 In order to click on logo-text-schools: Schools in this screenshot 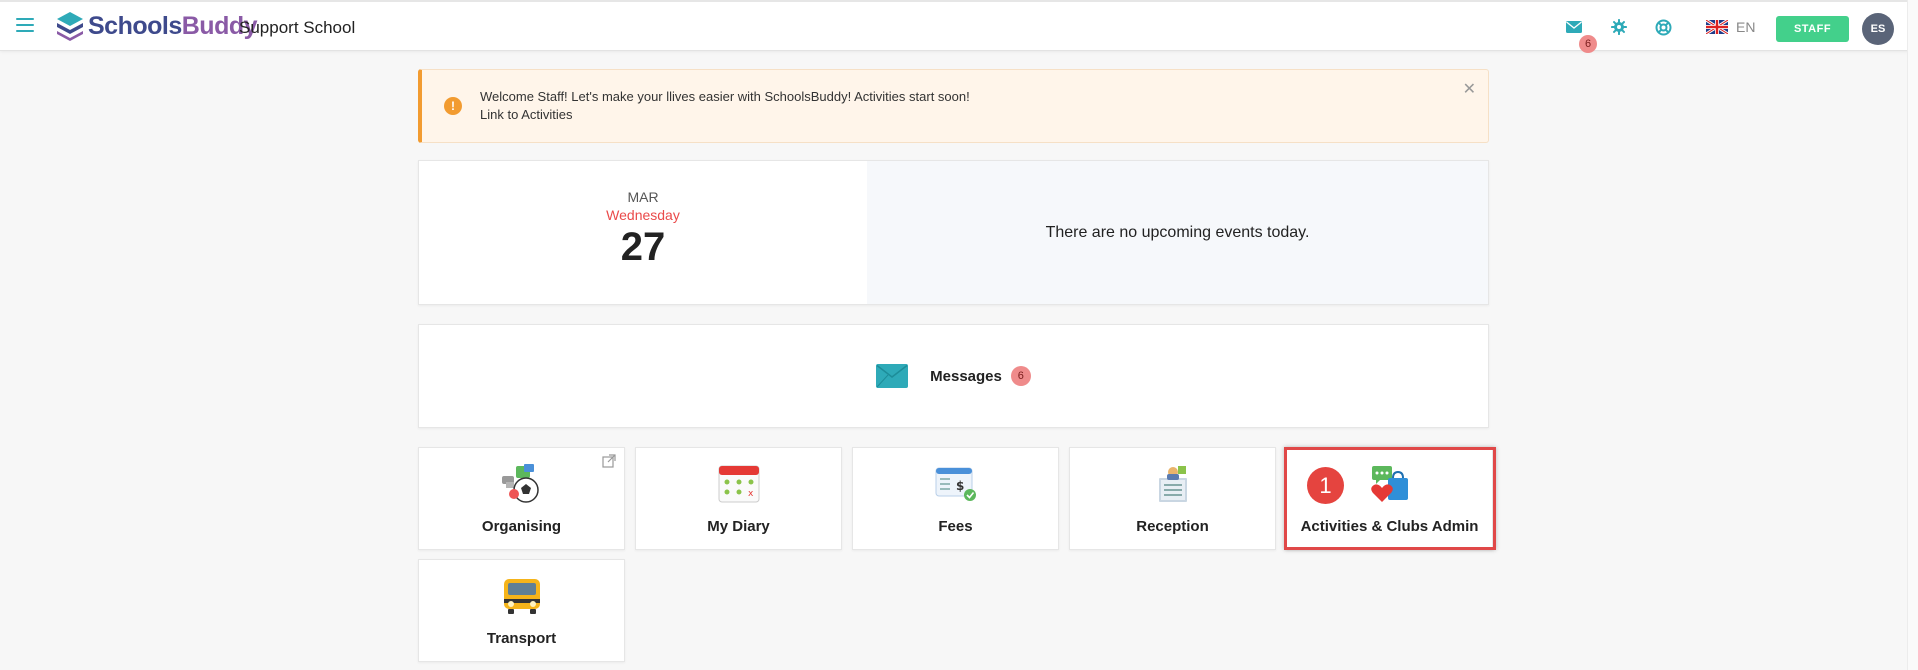, I will do `click(135, 25)`.